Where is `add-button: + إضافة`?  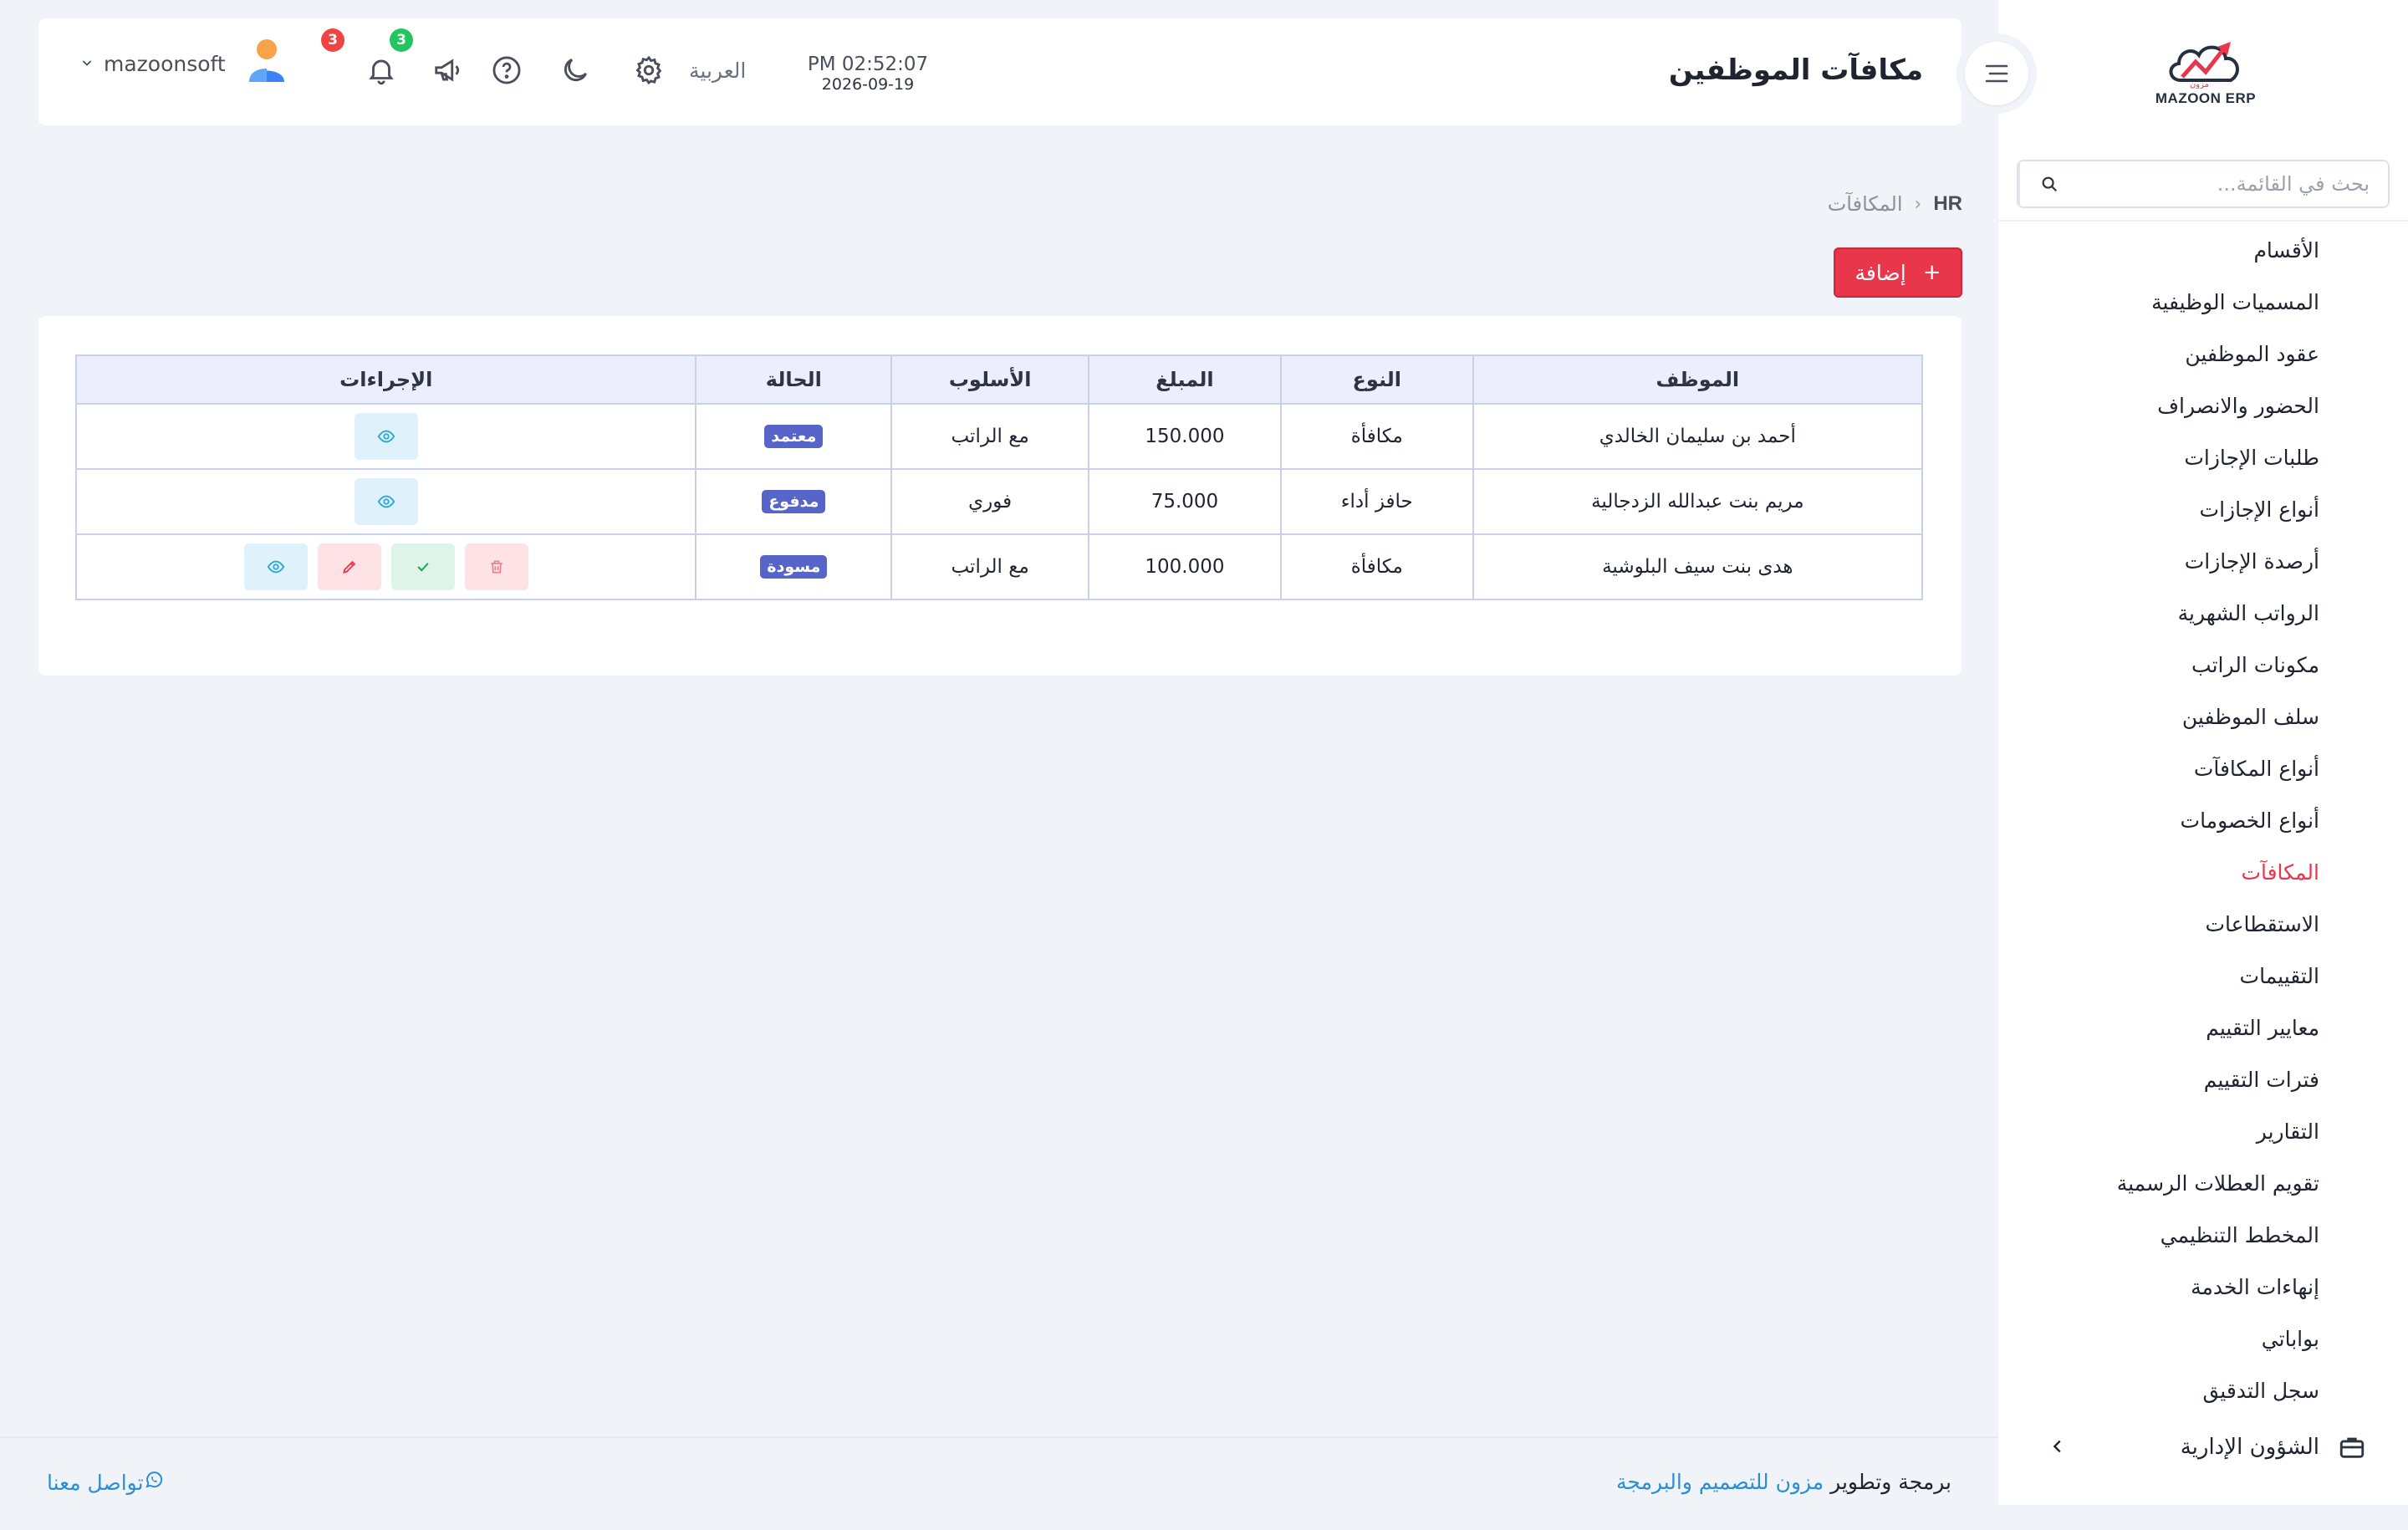 add-button: + إضافة is located at coordinates (1898, 272).